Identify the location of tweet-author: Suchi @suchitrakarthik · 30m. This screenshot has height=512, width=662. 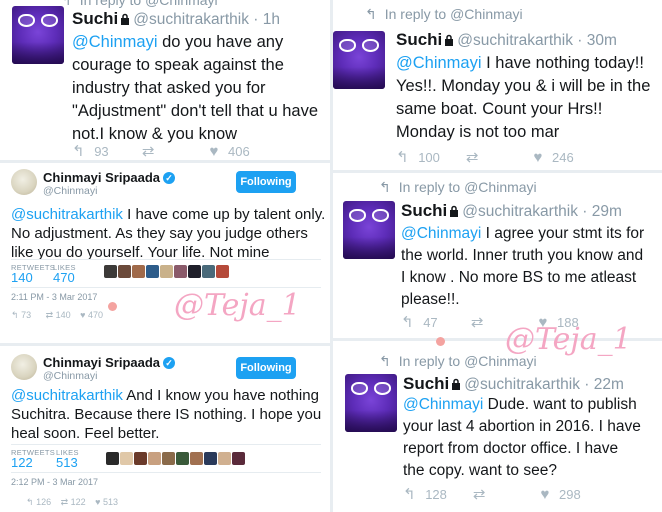
(506, 40).